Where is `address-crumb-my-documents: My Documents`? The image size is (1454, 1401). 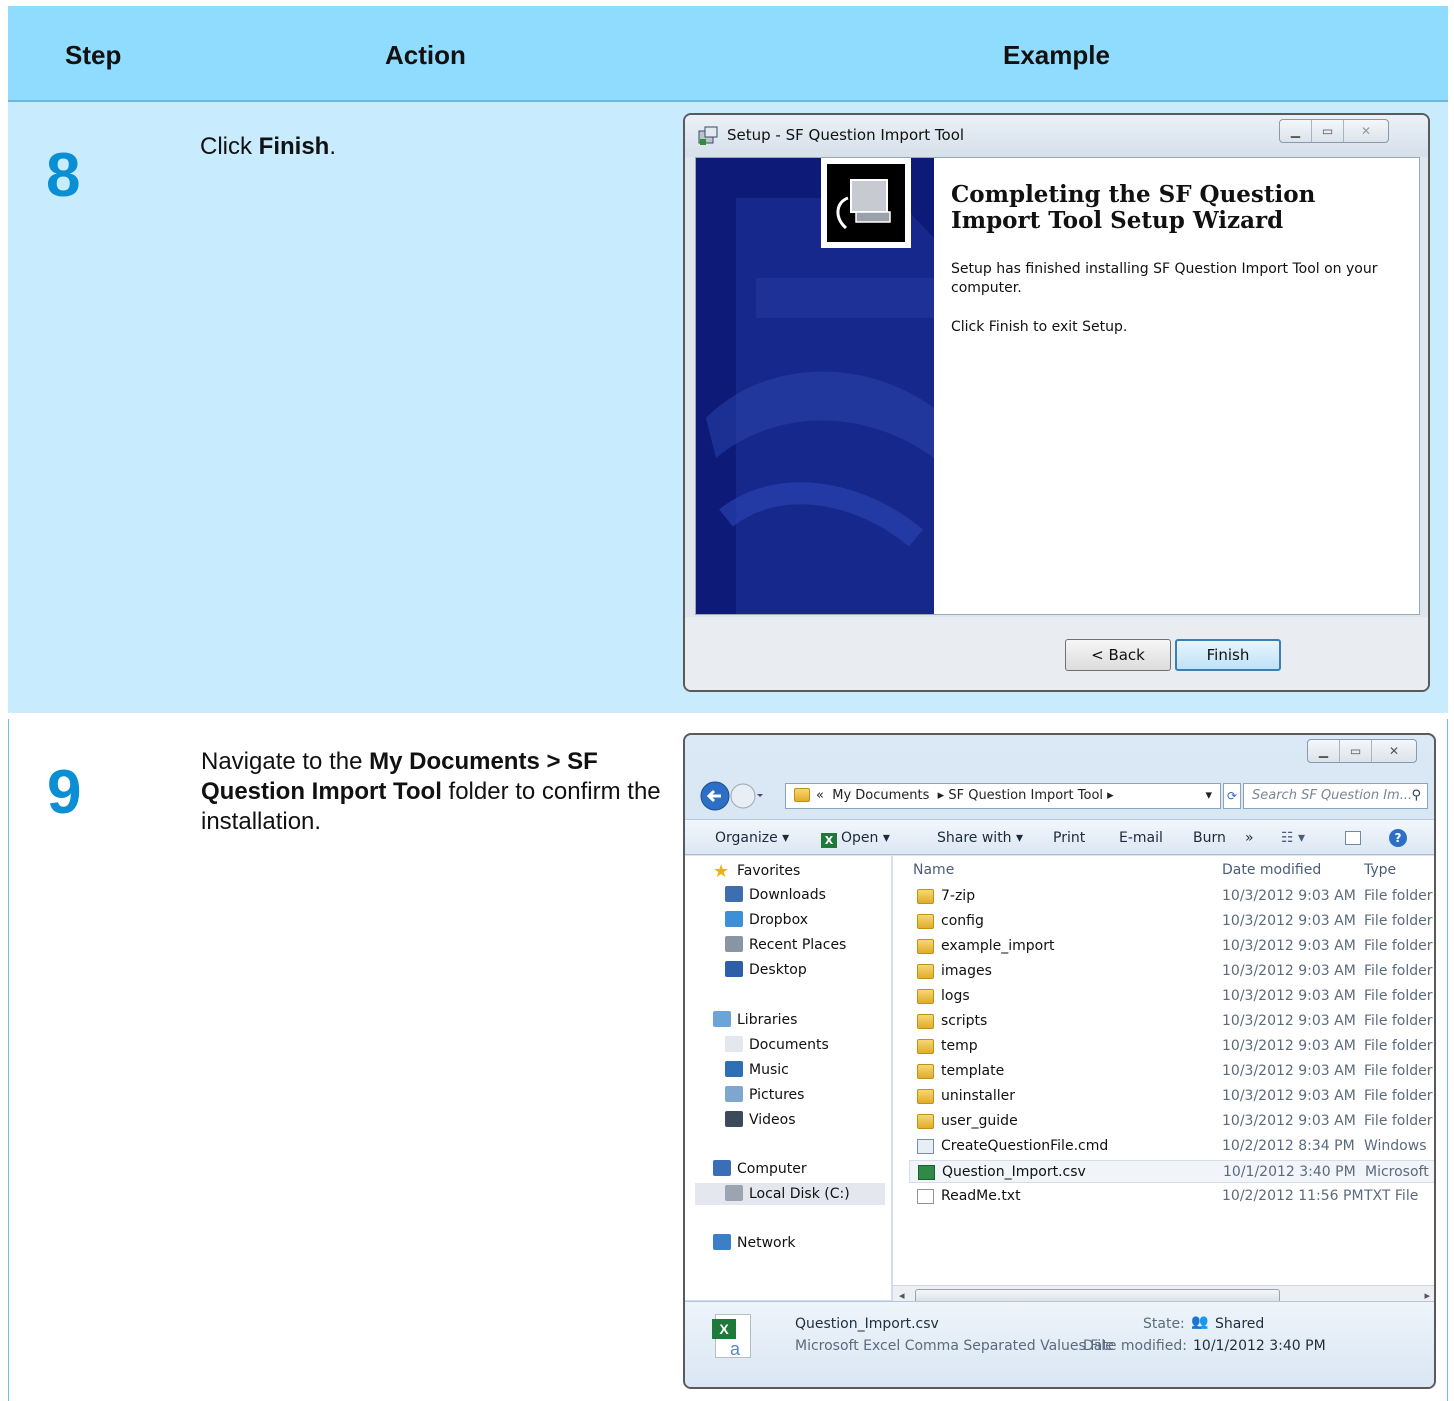
address-crumb-my-documents: My Documents is located at coordinates (880, 795).